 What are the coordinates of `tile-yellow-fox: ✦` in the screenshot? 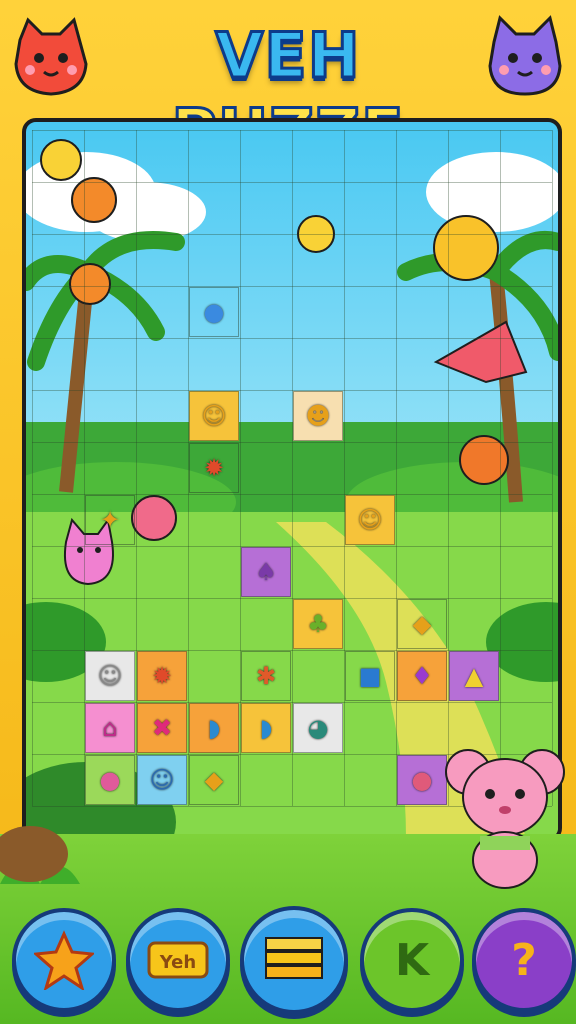 It's located at (110, 520).